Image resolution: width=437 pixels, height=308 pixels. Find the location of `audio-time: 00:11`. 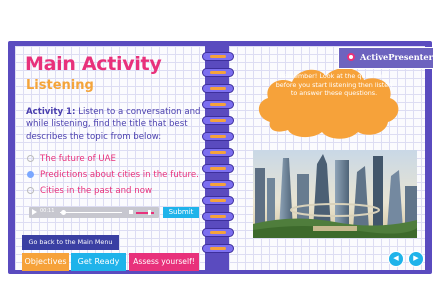

audio-time: 00:11 is located at coordinates (47, 211).